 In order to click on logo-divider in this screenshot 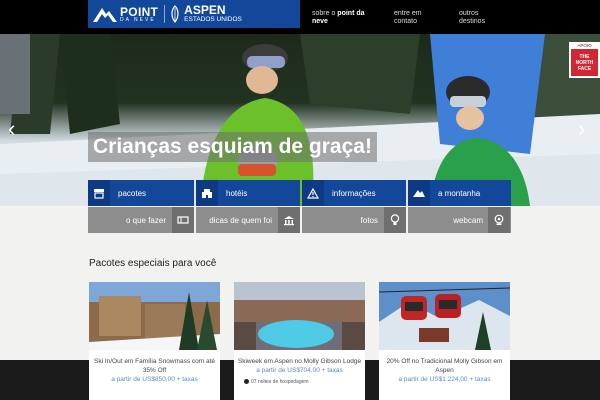, I will do `click(165, 14)`.